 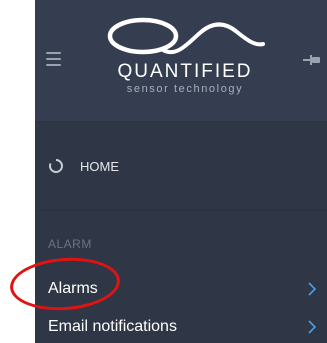 What do you see at coordinates (181, 327) in the screenshot?
I see `nav-item-email-notifications: Email notifications` at bounding box center [181, 327].